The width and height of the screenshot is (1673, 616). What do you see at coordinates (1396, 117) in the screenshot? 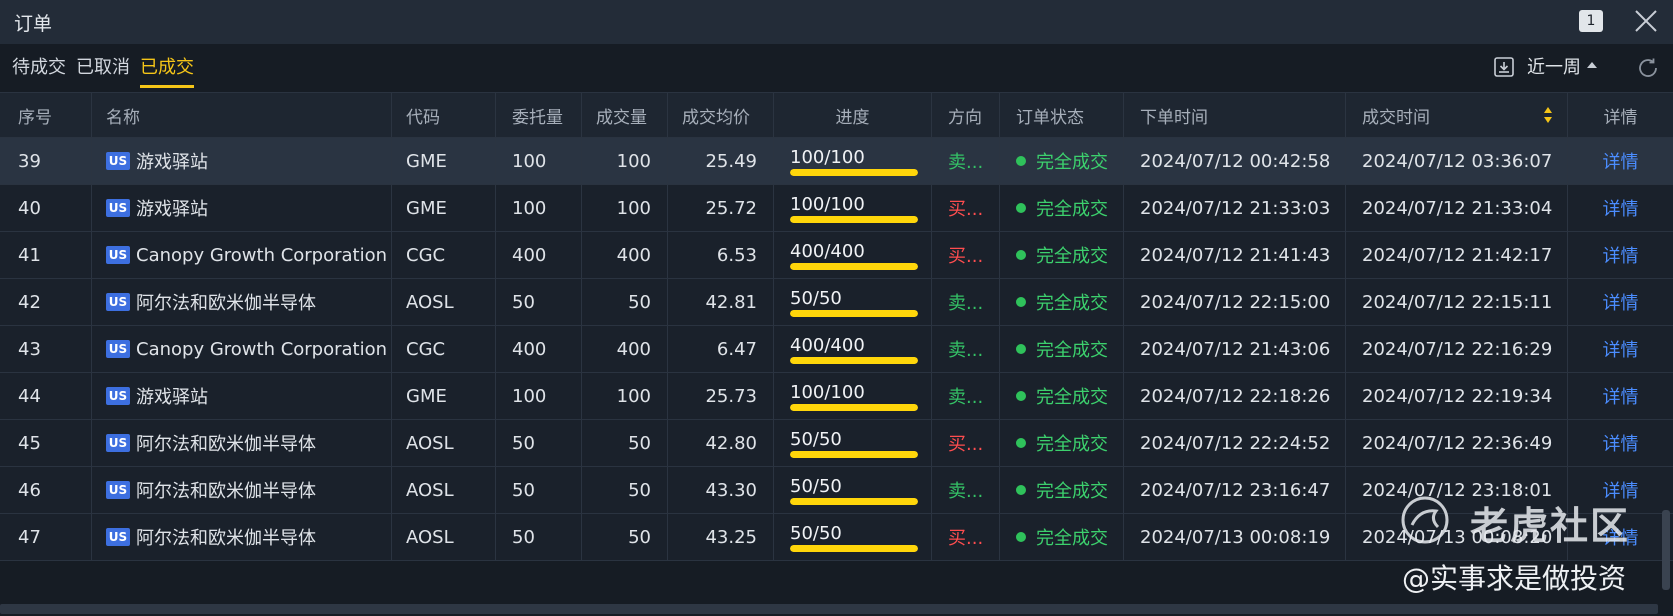
I see `col-fill-time-label: 成交时间` at bounding box center [1396, 117].